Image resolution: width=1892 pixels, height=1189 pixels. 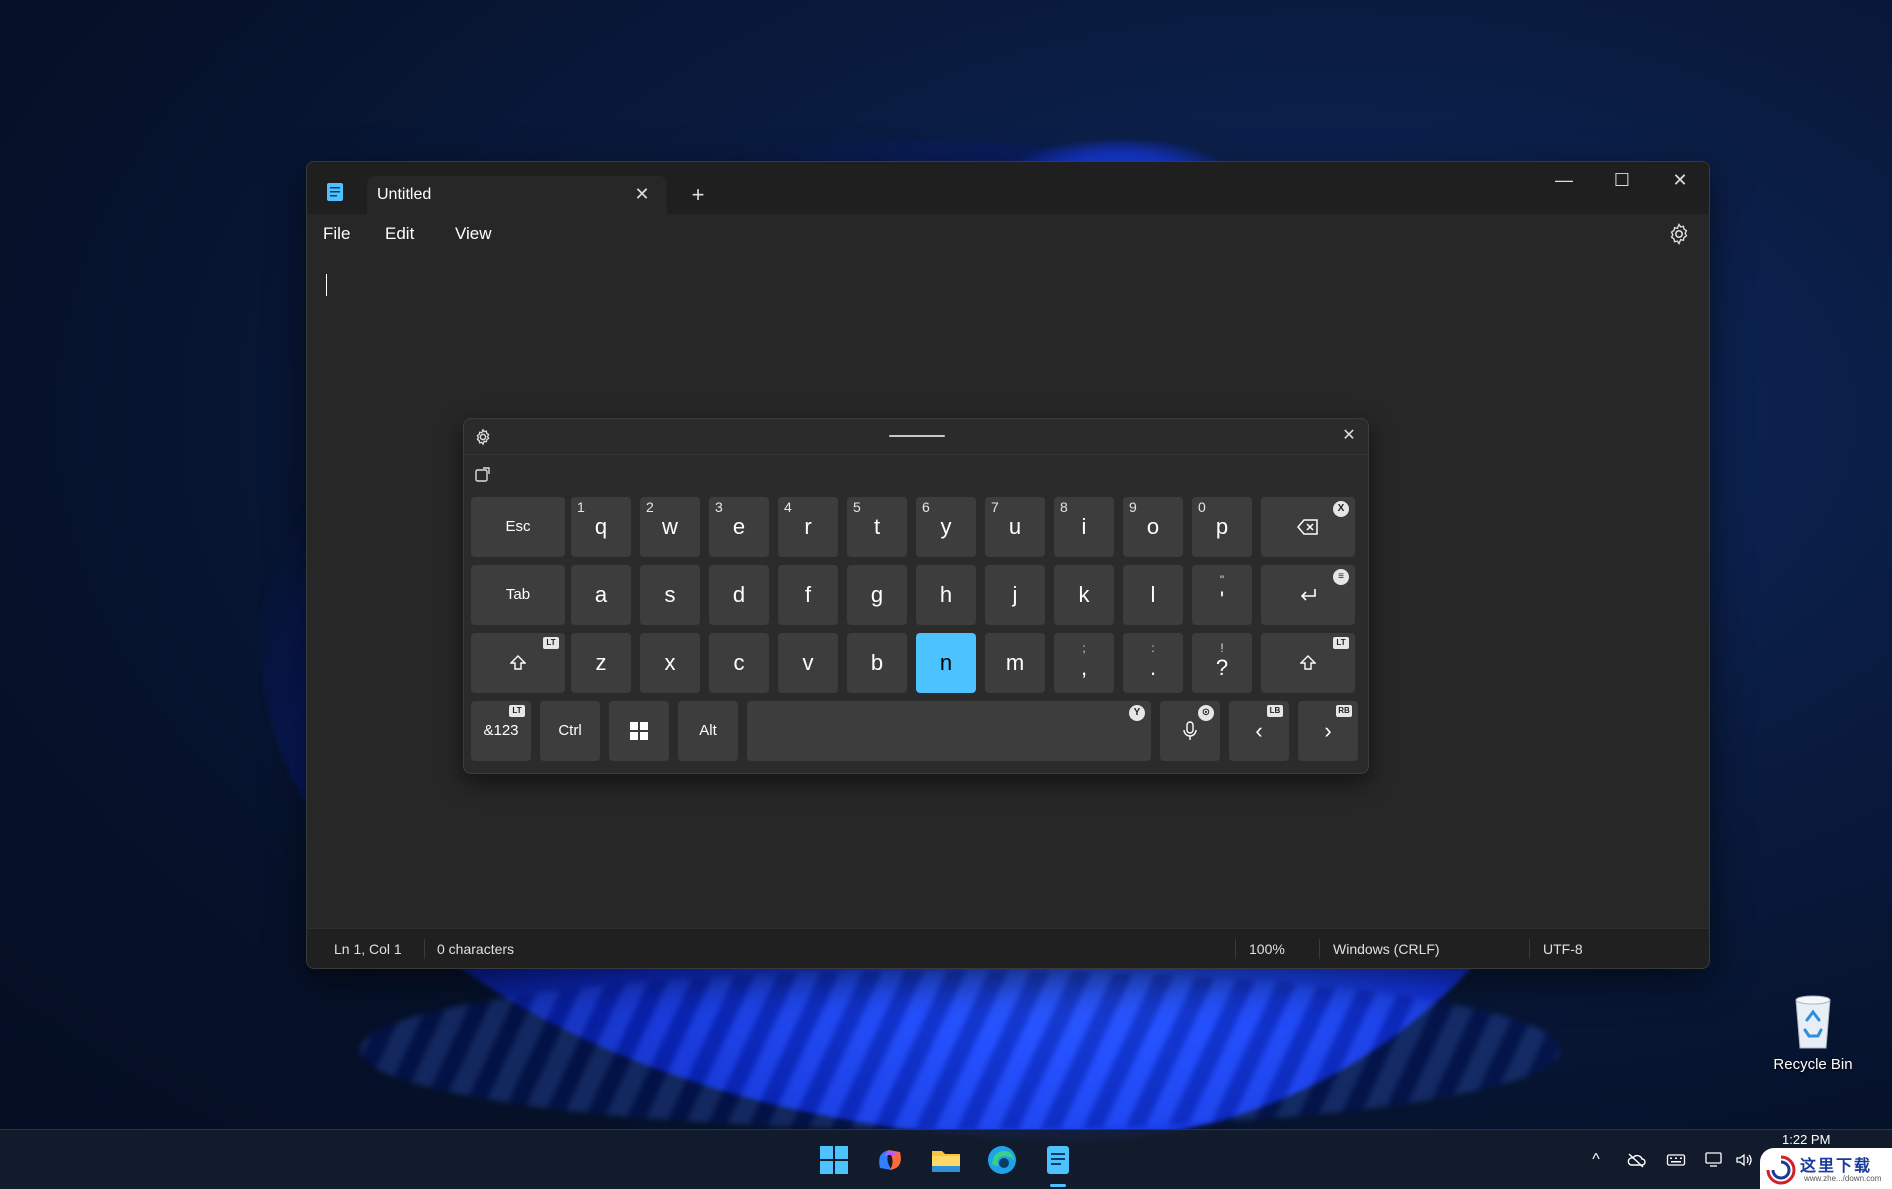 I want to click on key-symbols: &123 LT, so click(x=501, y=731).